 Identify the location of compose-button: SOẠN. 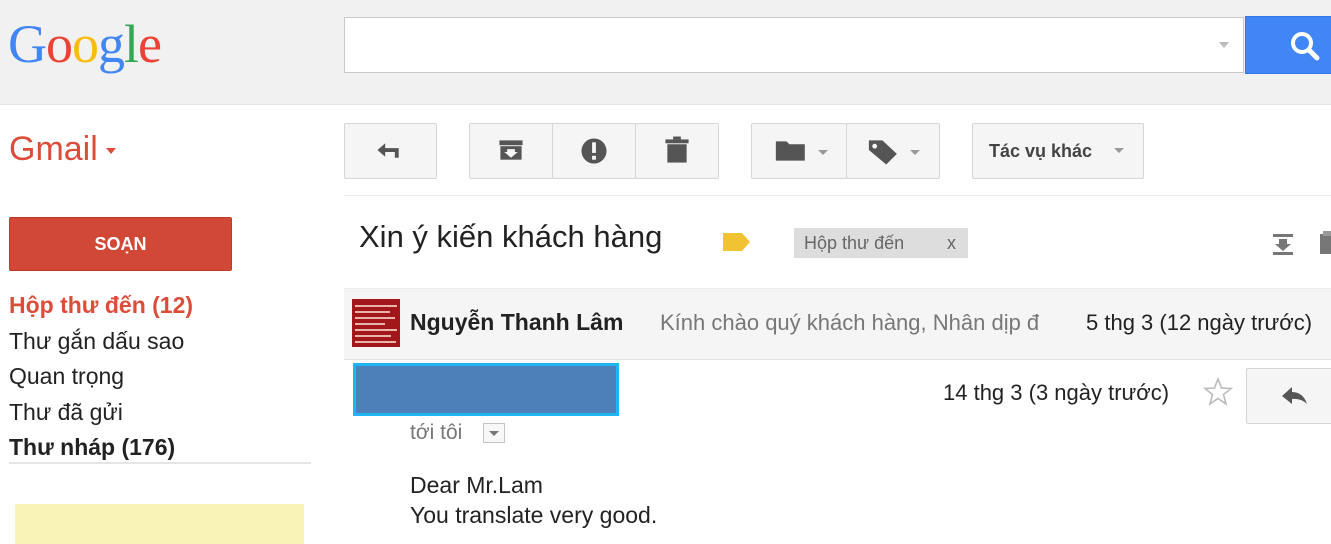
(120, 244).